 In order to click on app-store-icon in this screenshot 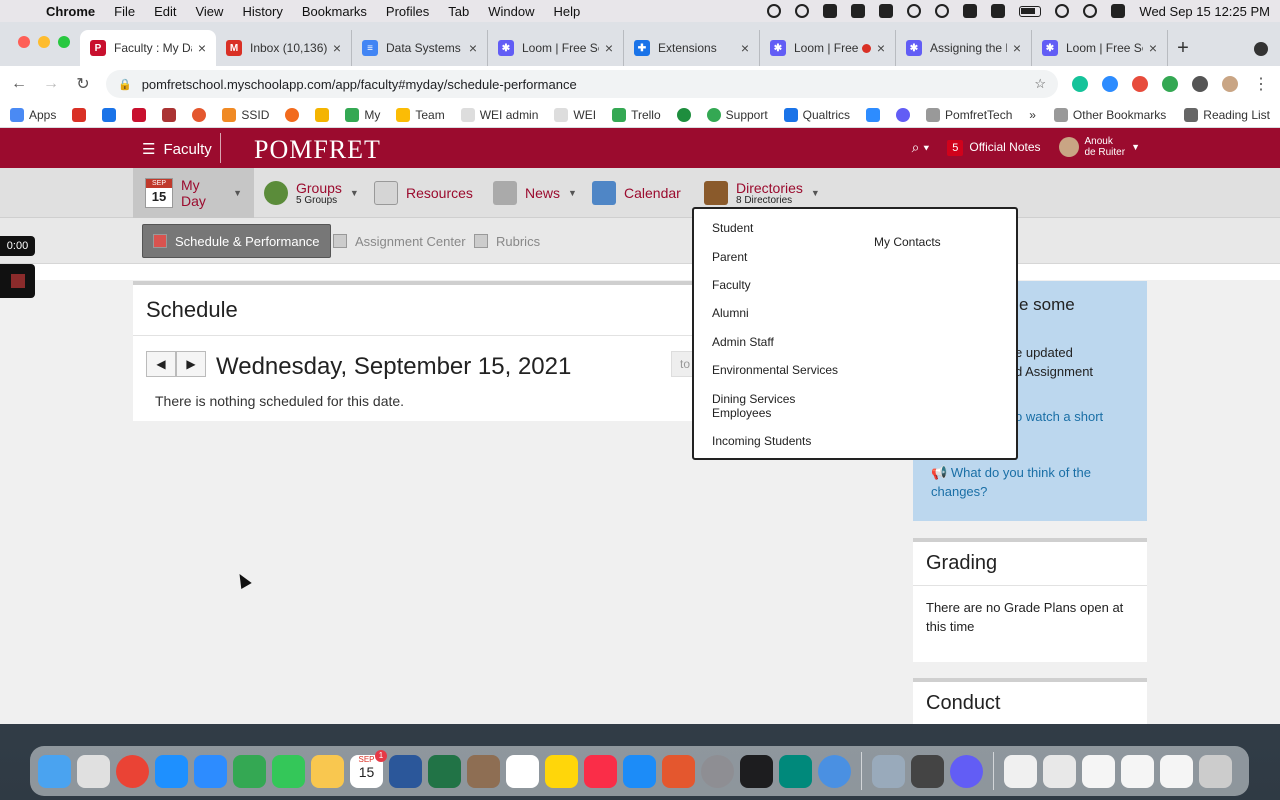, I will do `click(639, 771)`.